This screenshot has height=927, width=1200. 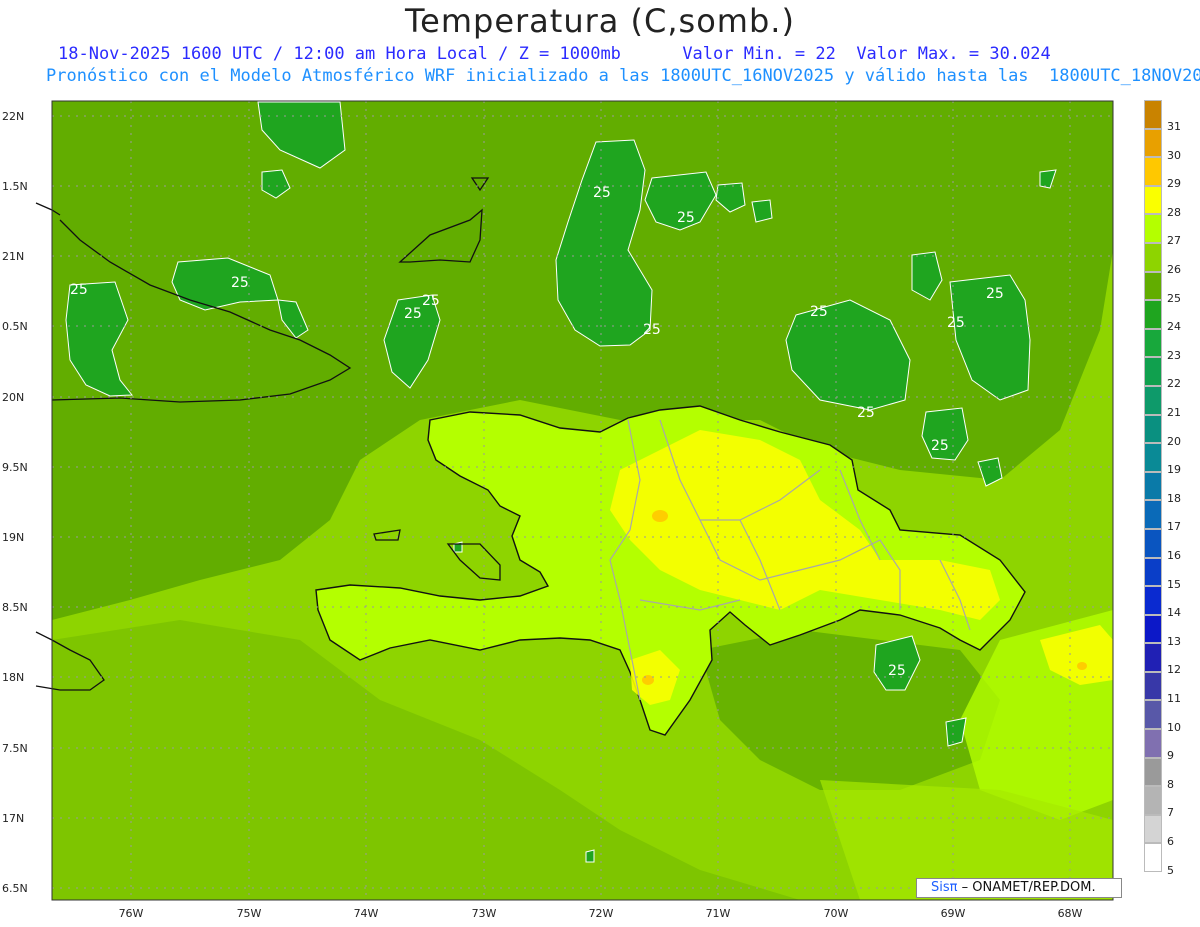 What do you see at coordinates (15, 888) in the screenshot?
I see `lat-label: 6.5N` at bounding box center [15, 888].